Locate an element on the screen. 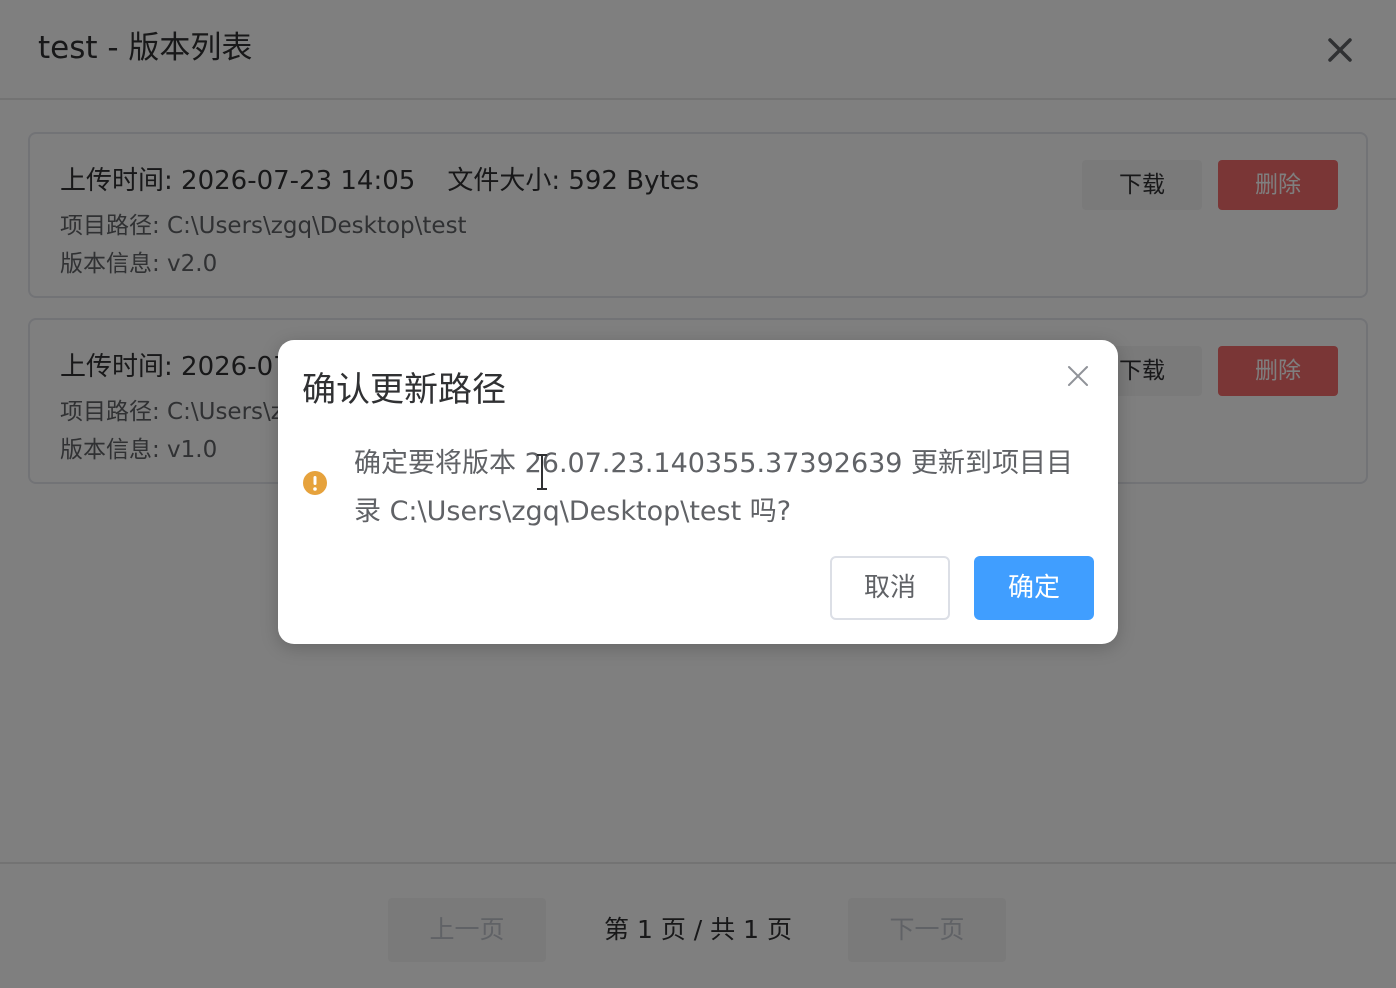 This screenshot has width=1396, height=988. confirm-button: 确定 is located at coordinates (1034, 588).